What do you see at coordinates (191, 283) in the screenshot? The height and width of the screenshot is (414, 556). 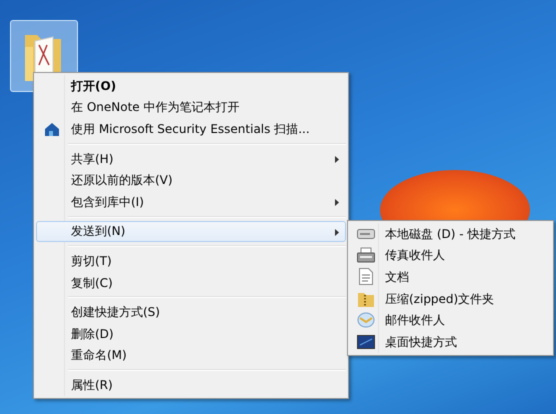 I see `menu-item: 复制(C)` at bounding box center [191, 283].